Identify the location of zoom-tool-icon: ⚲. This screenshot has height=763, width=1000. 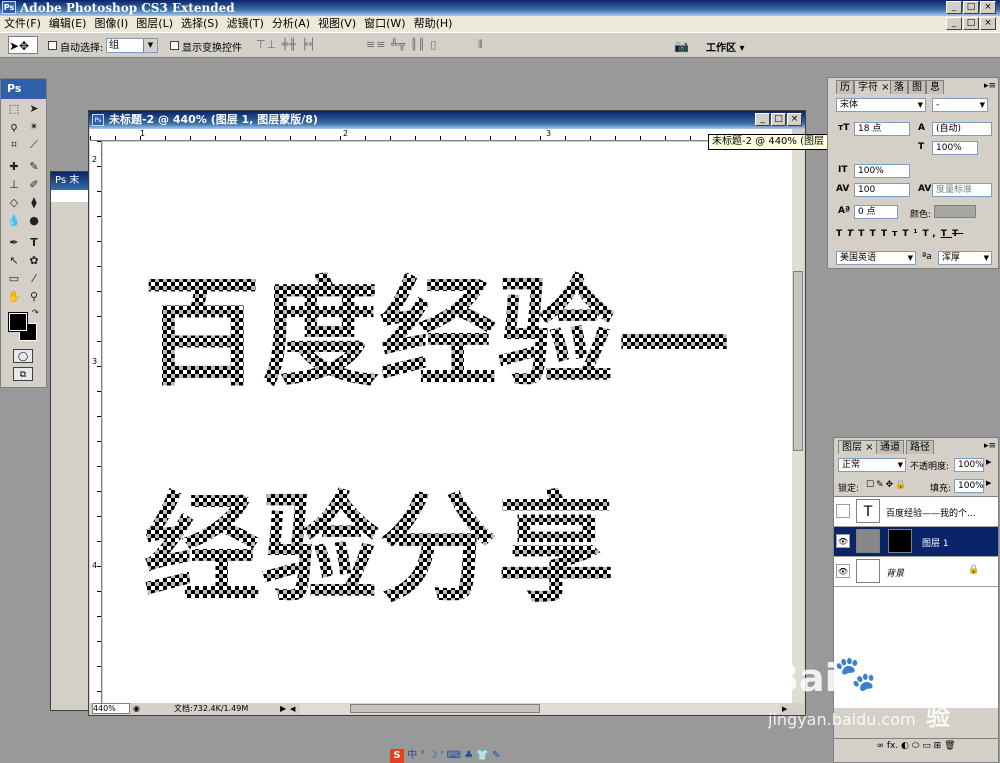
(34, 297).